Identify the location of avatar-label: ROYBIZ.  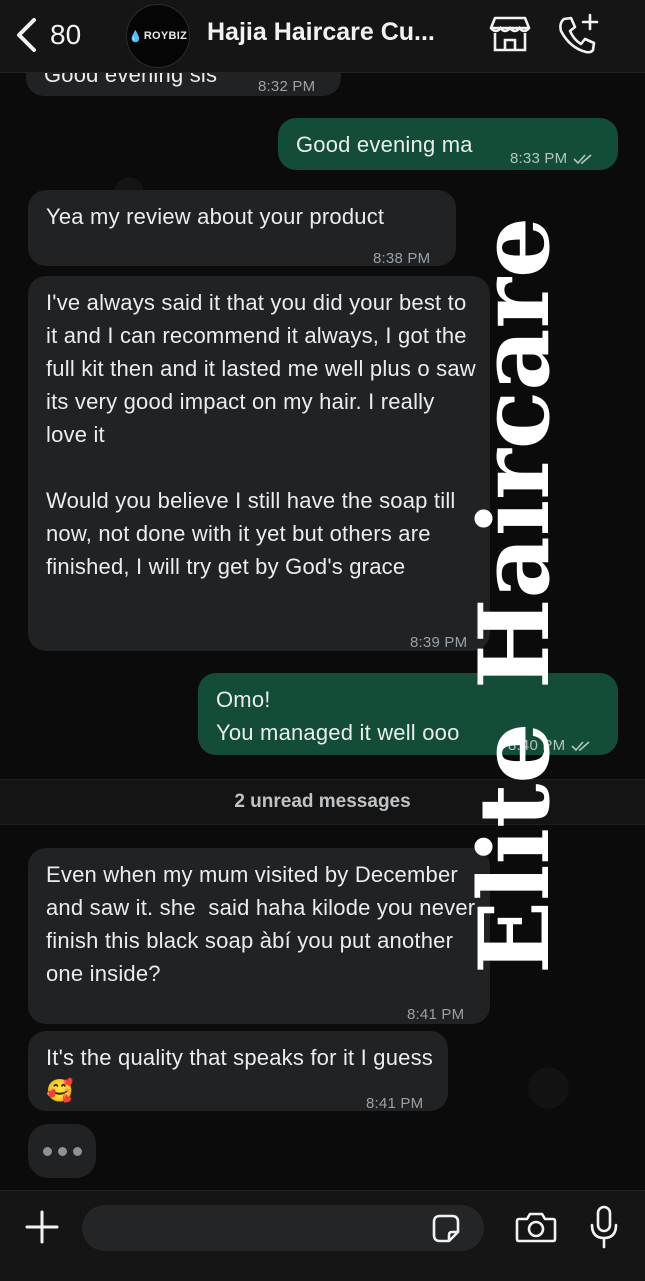
(165, 36).